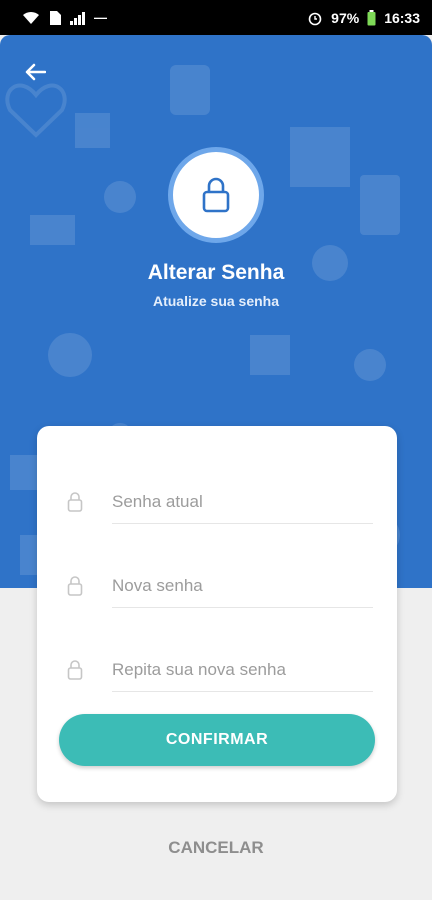 The height and width of the screenshot is (900, 432). I want to click on repeat-password-field, so click(217, 670).